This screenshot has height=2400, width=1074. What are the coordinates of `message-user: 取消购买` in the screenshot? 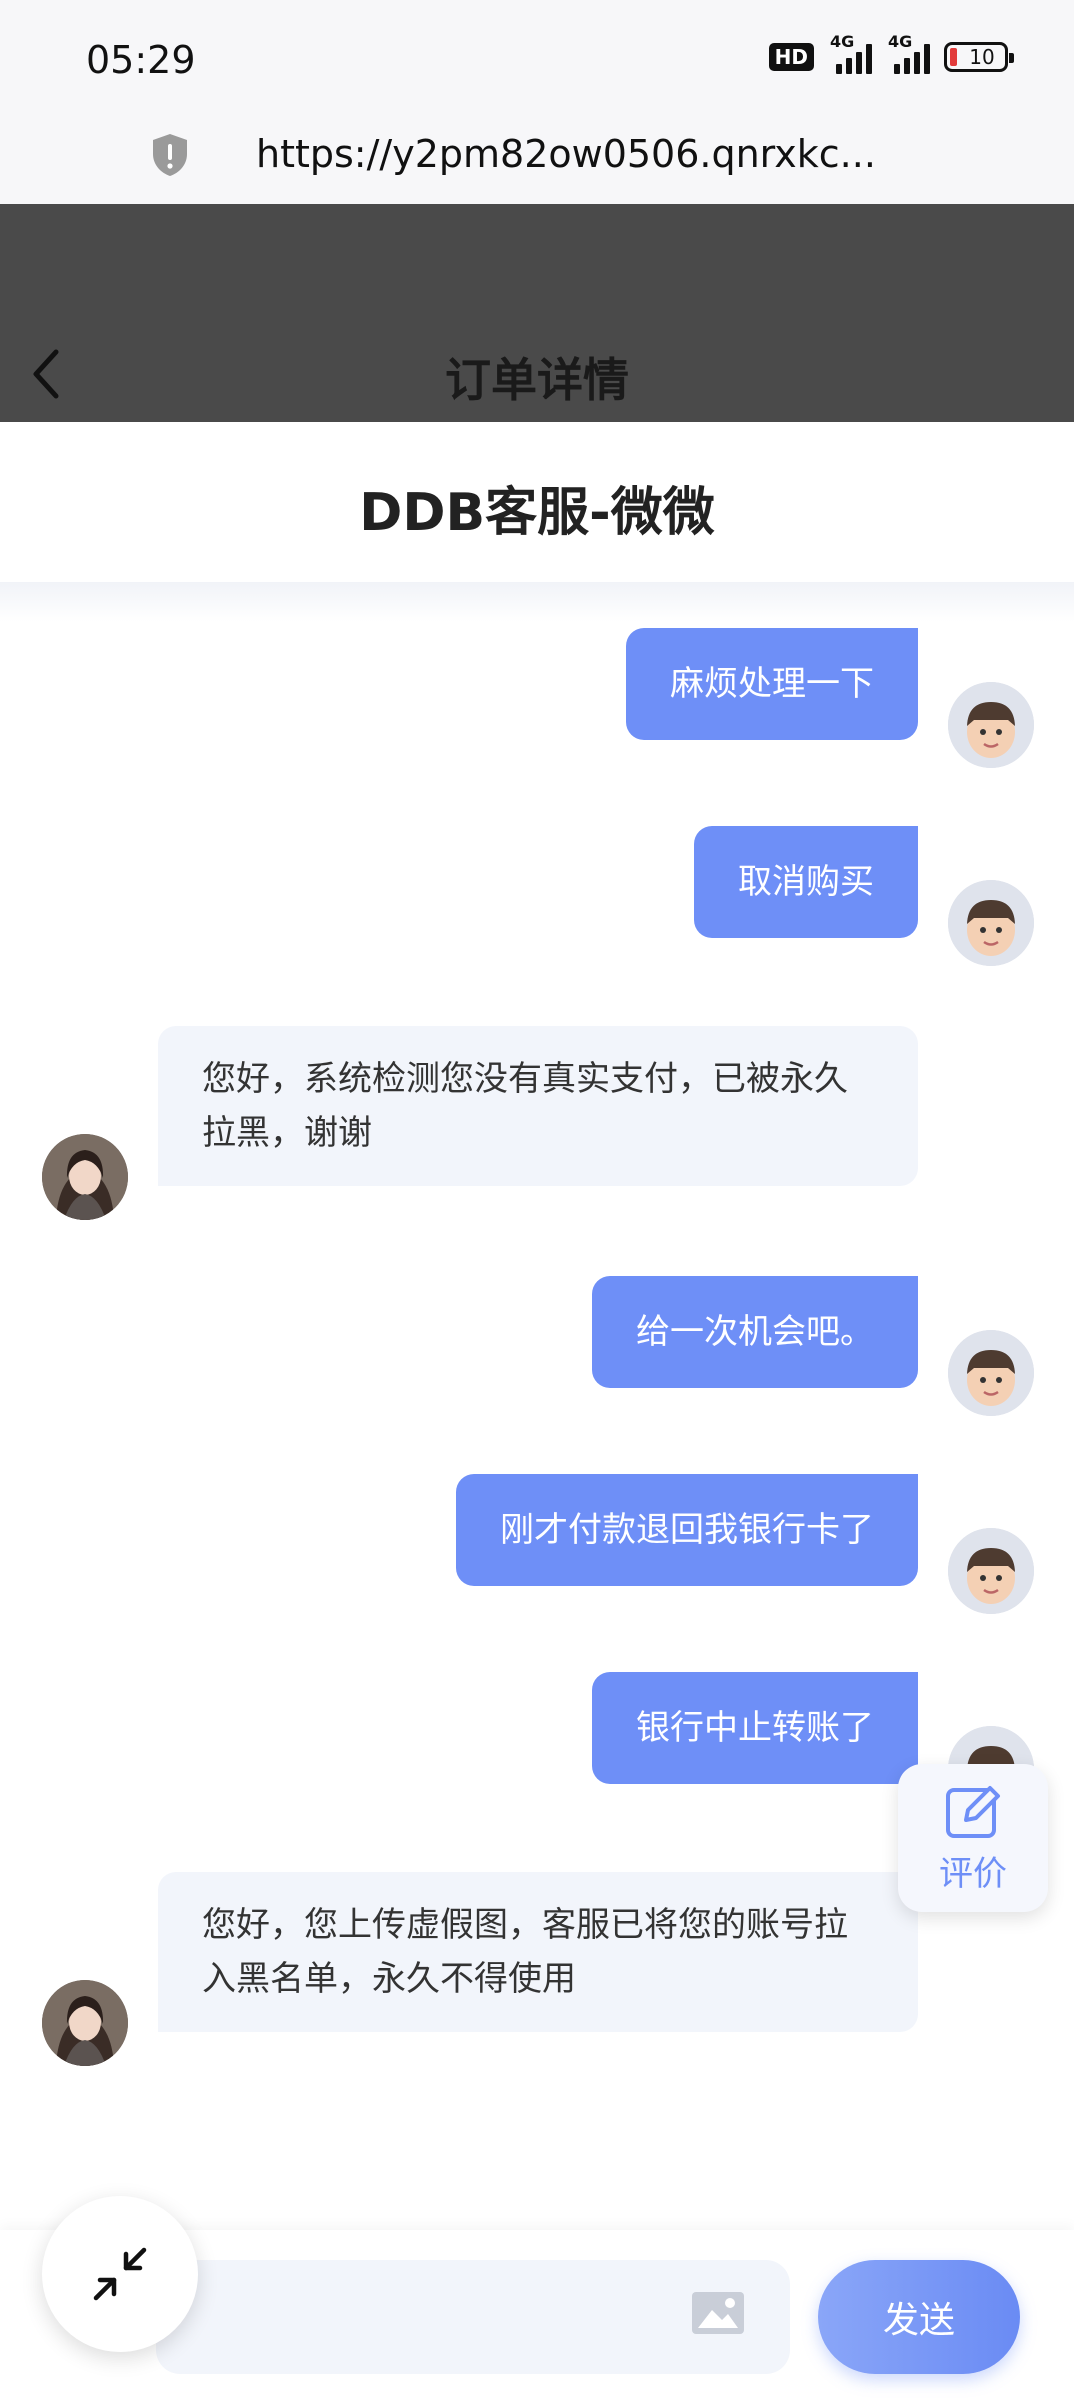 It's located at (806, 882).